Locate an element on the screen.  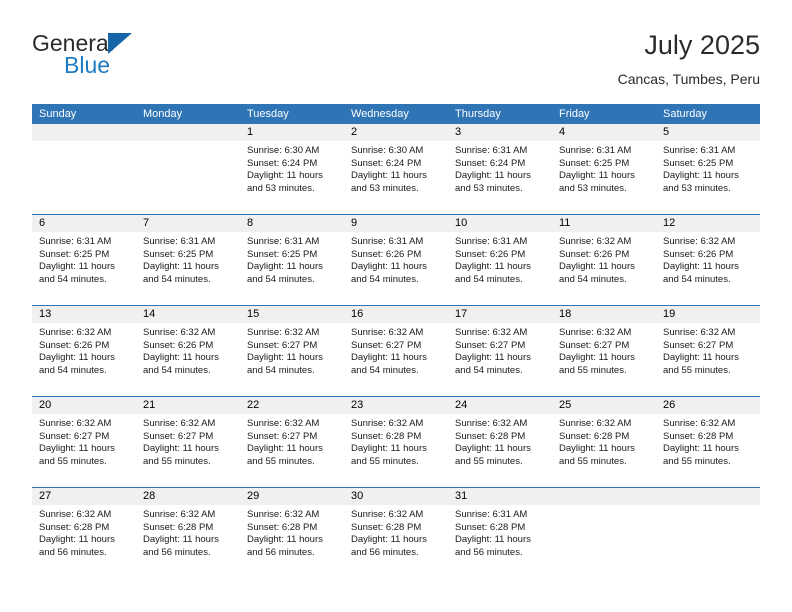
calendar-day-cell-empty is located at coordinates (604, 533).